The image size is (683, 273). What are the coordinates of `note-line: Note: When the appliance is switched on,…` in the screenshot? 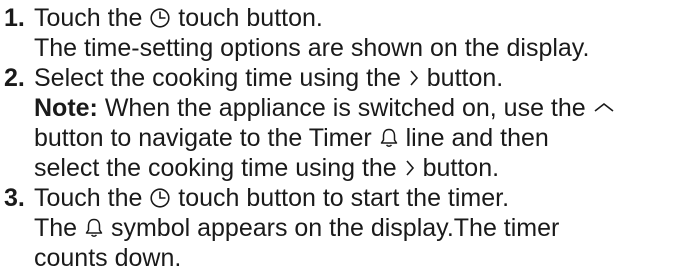 It's located at (358, 108).